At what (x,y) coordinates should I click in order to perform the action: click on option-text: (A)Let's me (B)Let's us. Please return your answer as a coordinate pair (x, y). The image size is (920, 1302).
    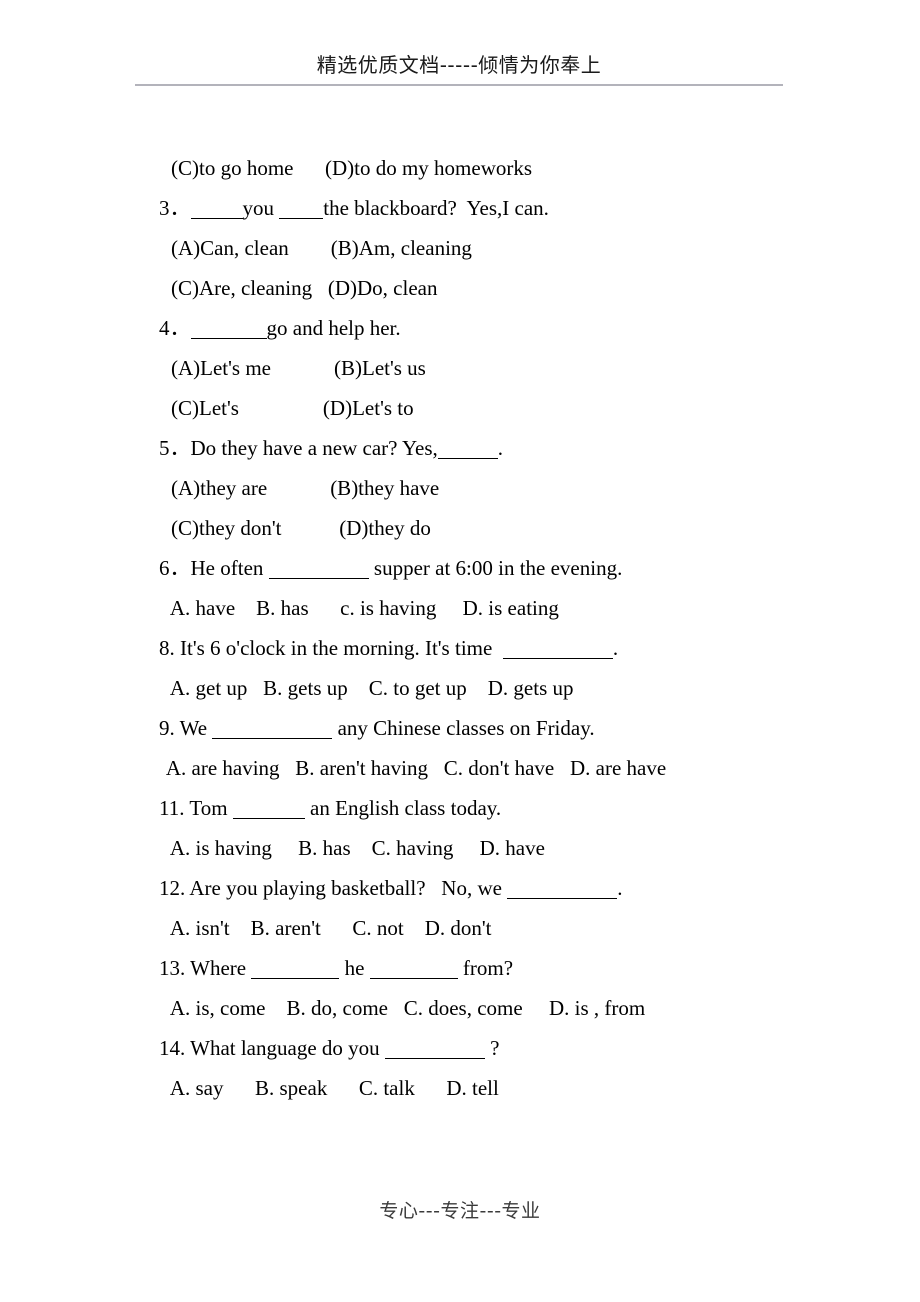
    Looking at the image, I should click on (298, 368).